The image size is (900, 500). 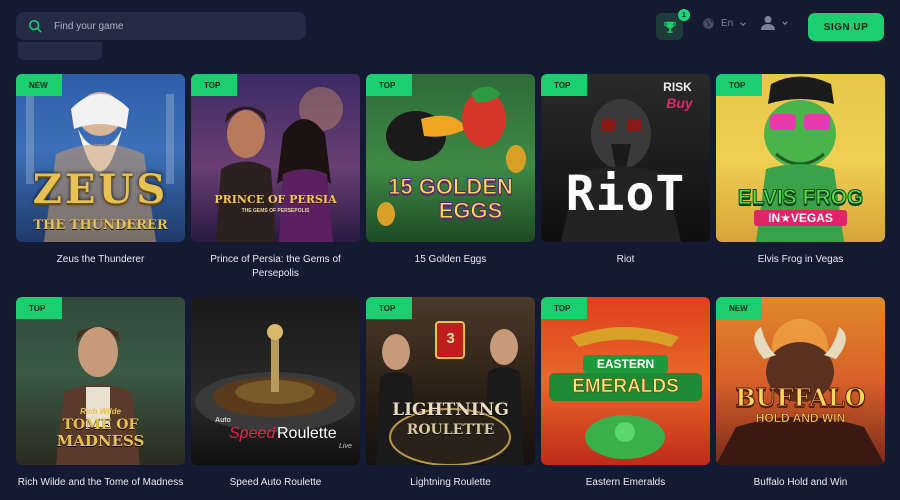 What do you see at coordinates (451, 187) in the screenshot?
I see `game-art-title: 15 GOLDEN` at bounding box center [451, 187].